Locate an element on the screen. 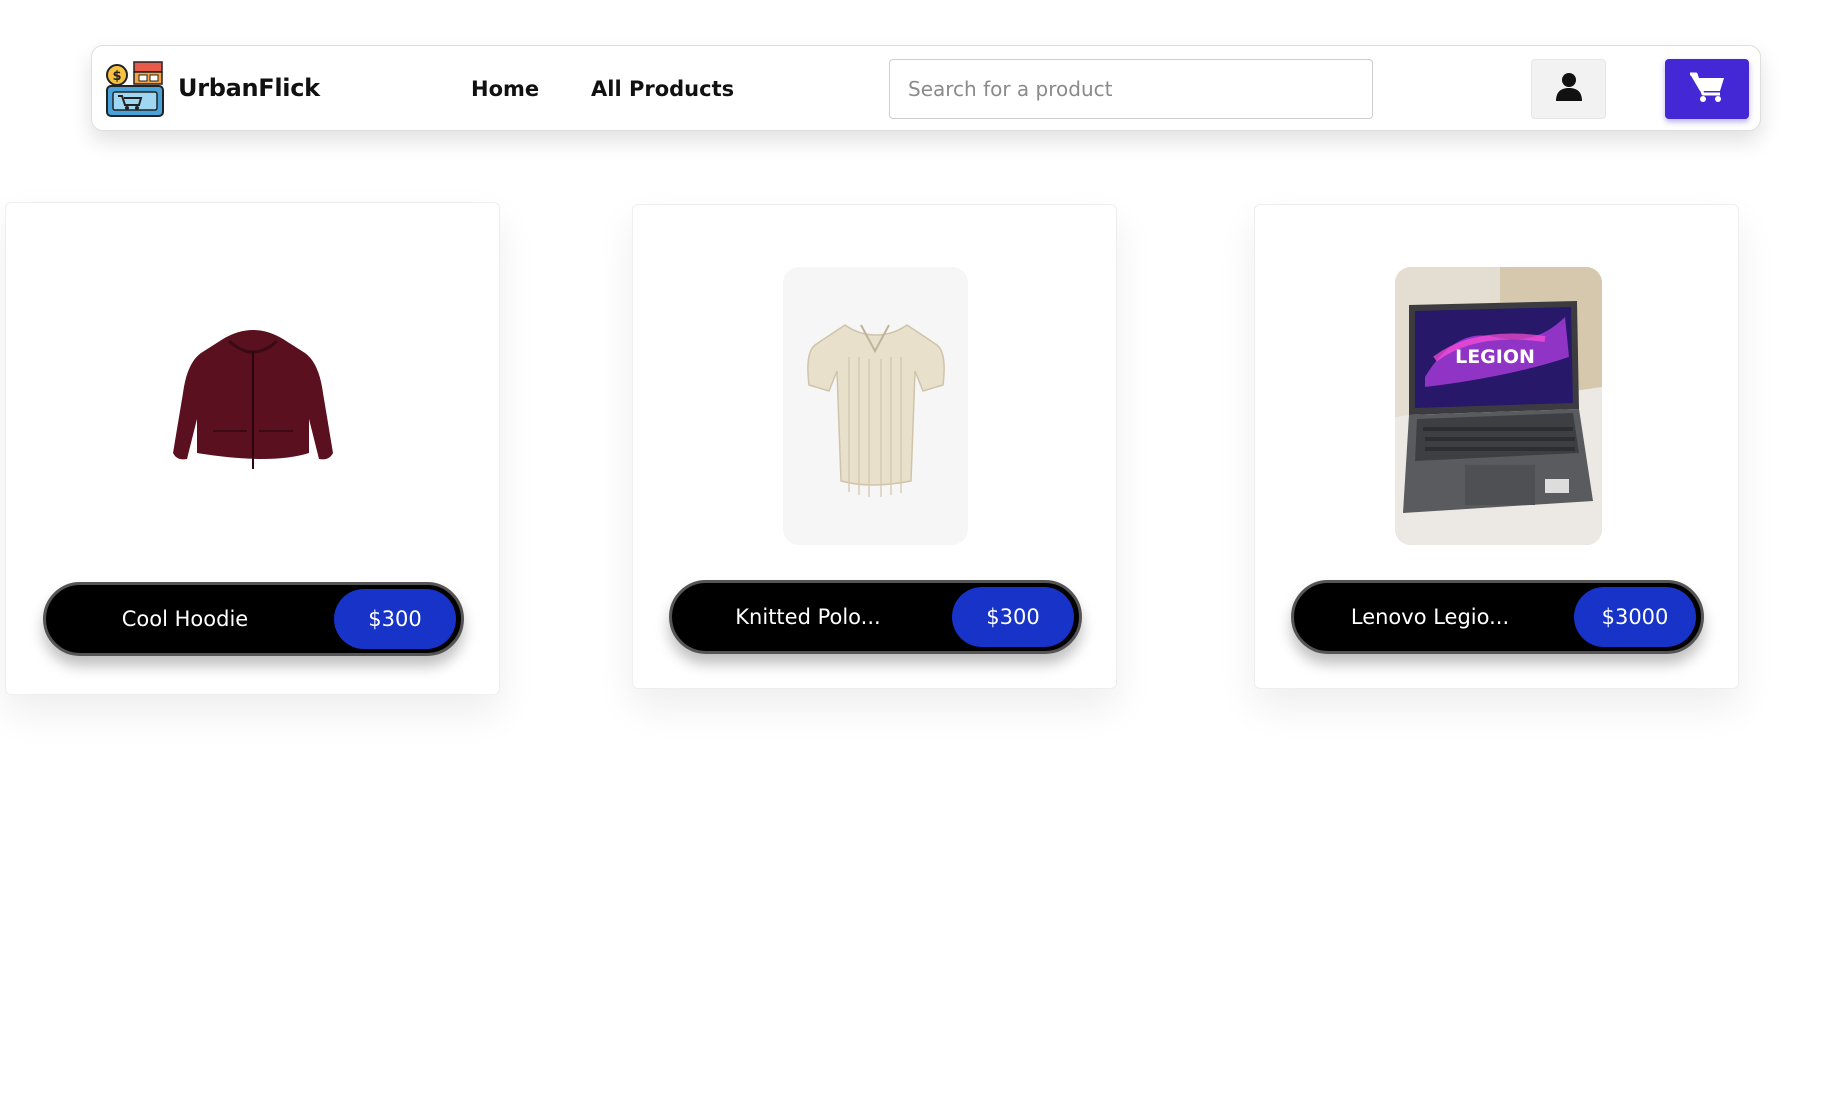 The height and width of the screenshot is (1094, 1840). account-button is located at coordinates (1568, 89).